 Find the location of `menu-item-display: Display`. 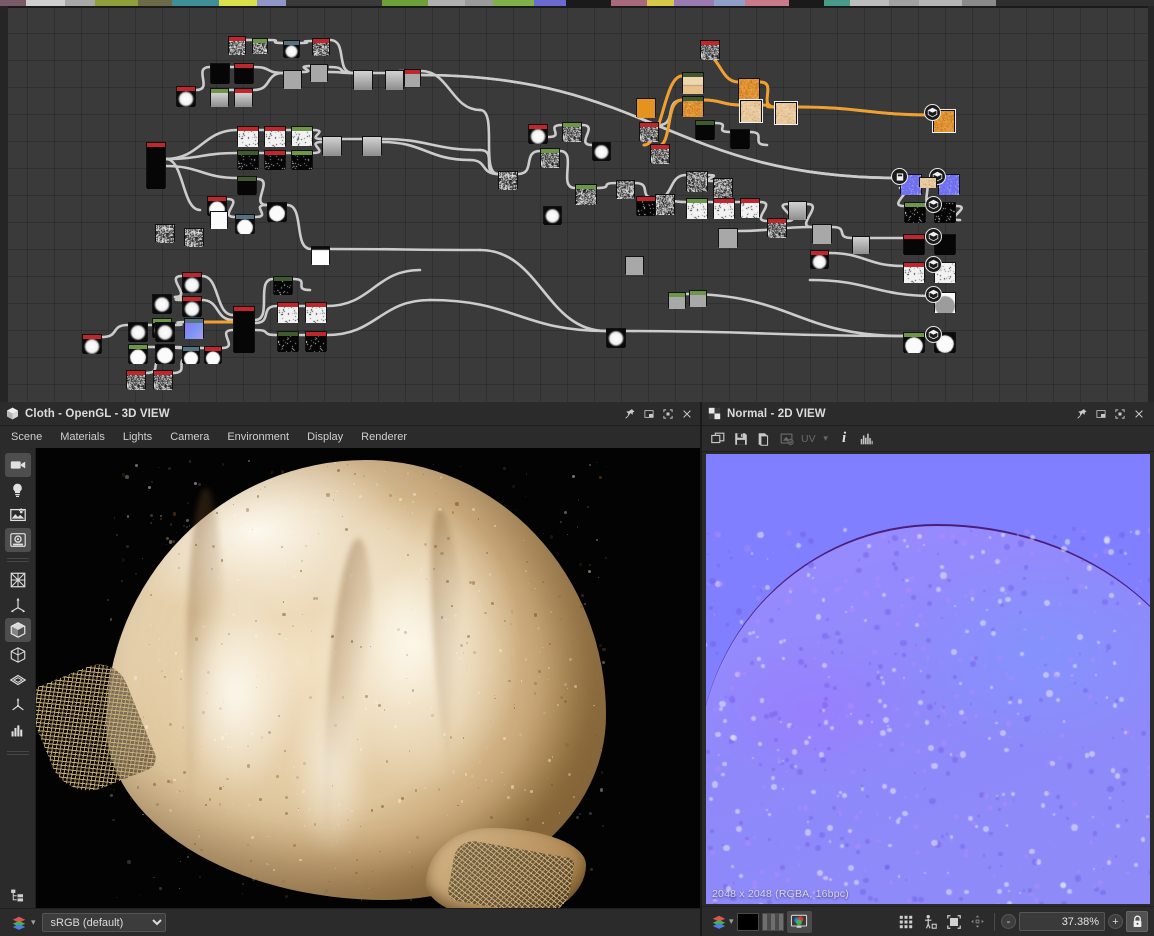

menu-item-display: Display is located at coordinates (325, 437).